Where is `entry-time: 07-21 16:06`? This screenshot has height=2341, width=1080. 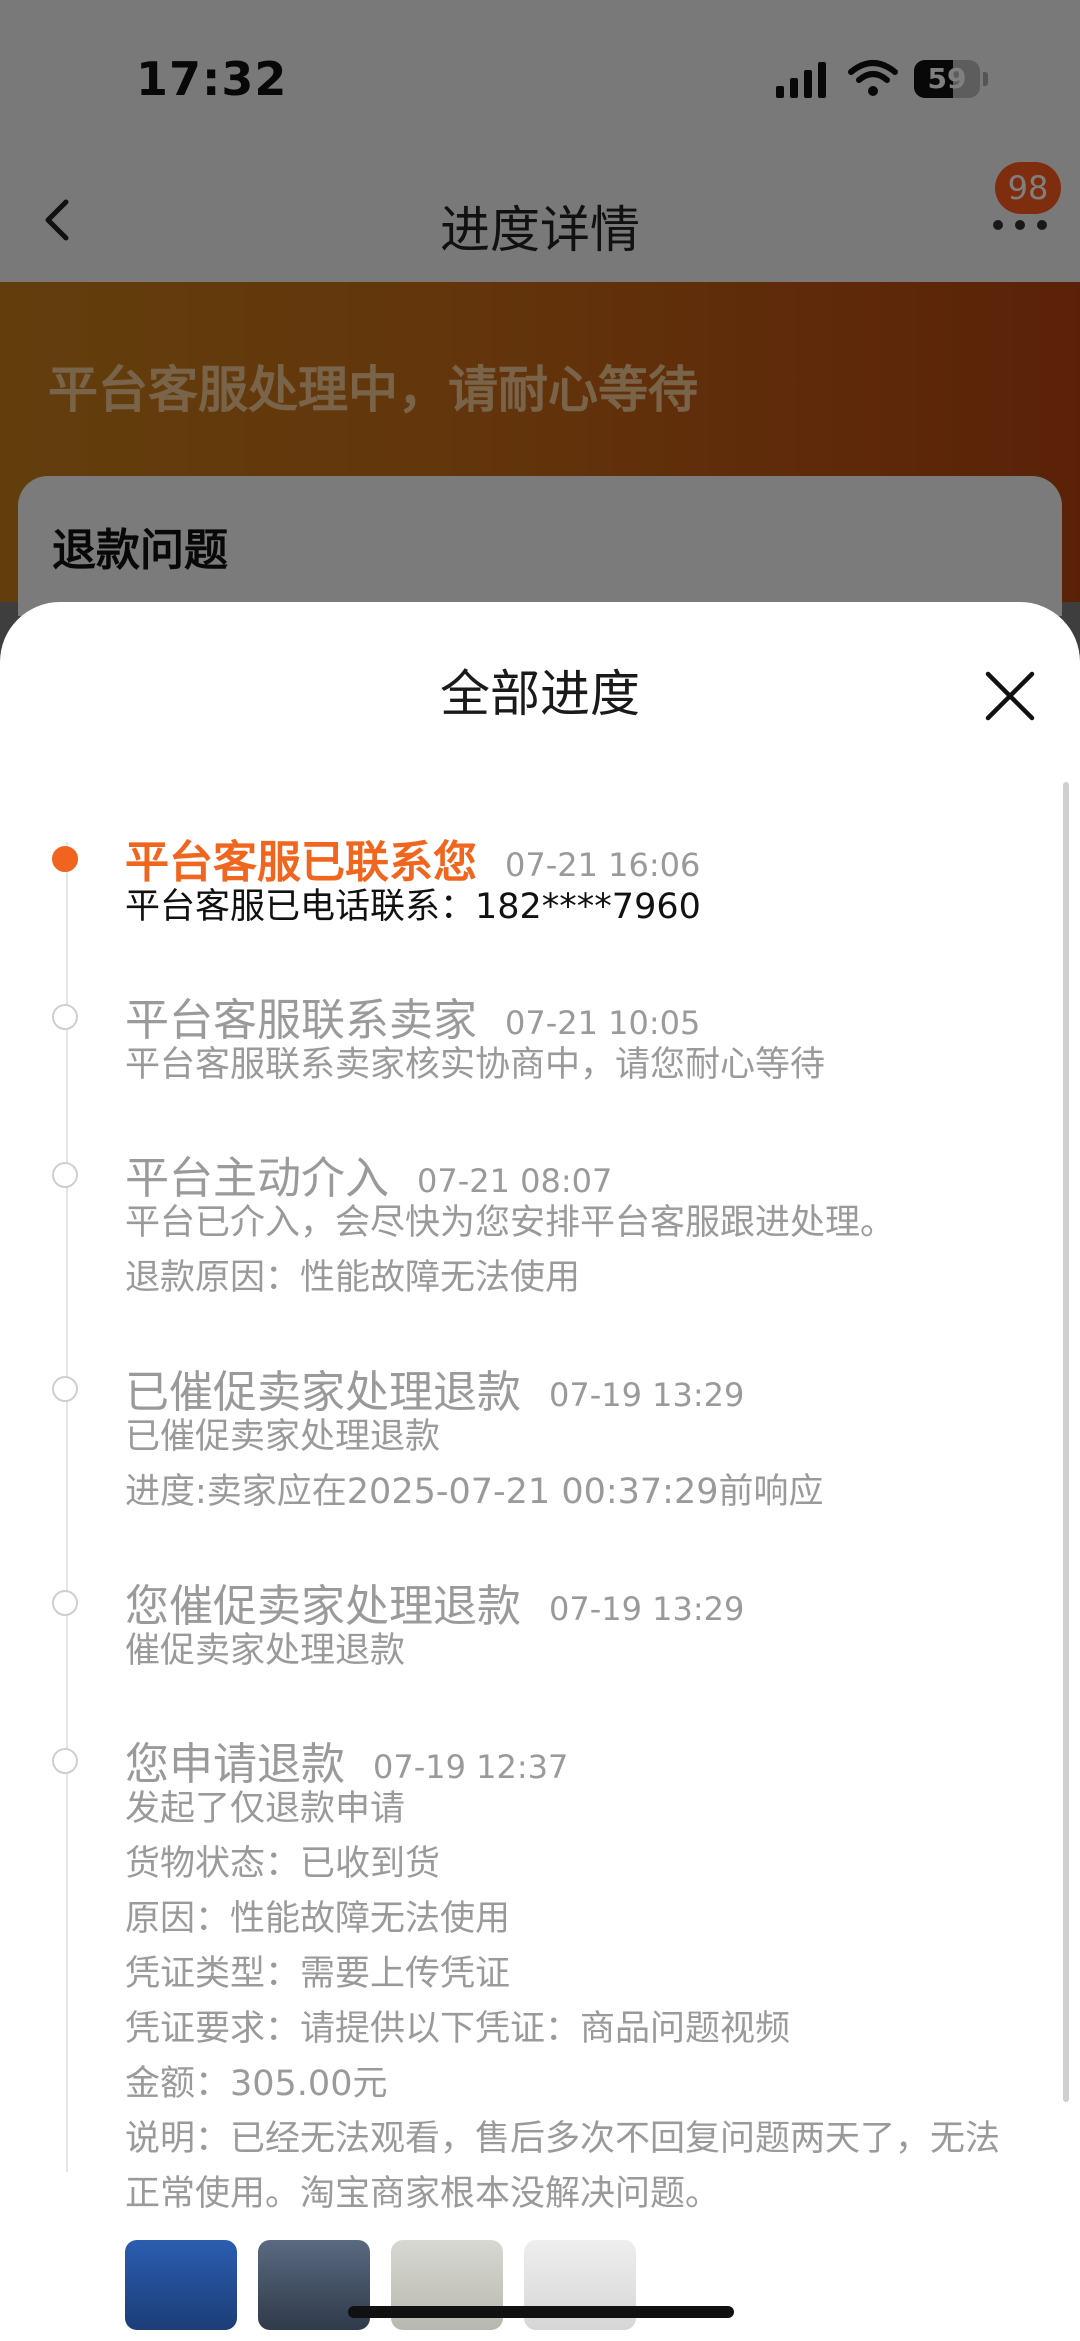
entry-time: 07-21 16:06 is located at coordinates (603, 865).